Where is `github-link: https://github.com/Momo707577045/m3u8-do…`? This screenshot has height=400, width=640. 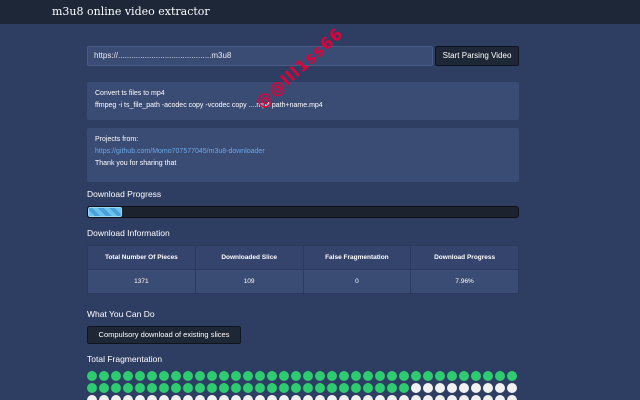 github-link: https://github.com/Momo707577045/m3u8-do… is located at coordinates (180, 151).